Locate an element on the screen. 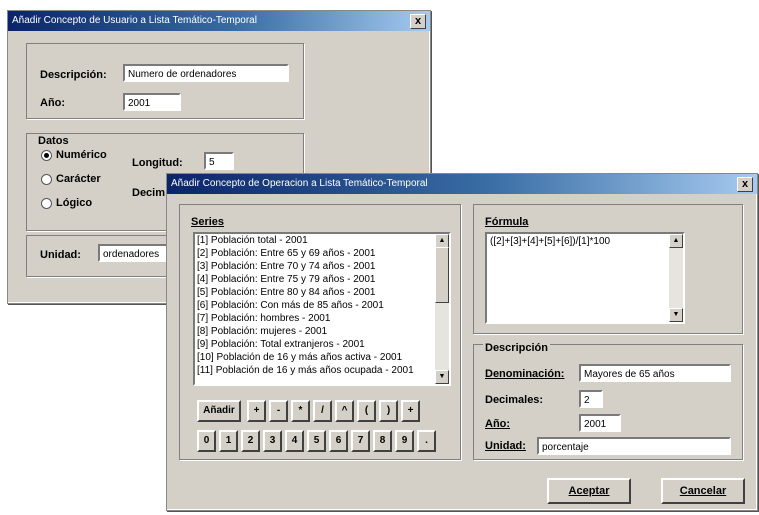  cancelar-button: Cancelar is located at coordinates (703, 491).